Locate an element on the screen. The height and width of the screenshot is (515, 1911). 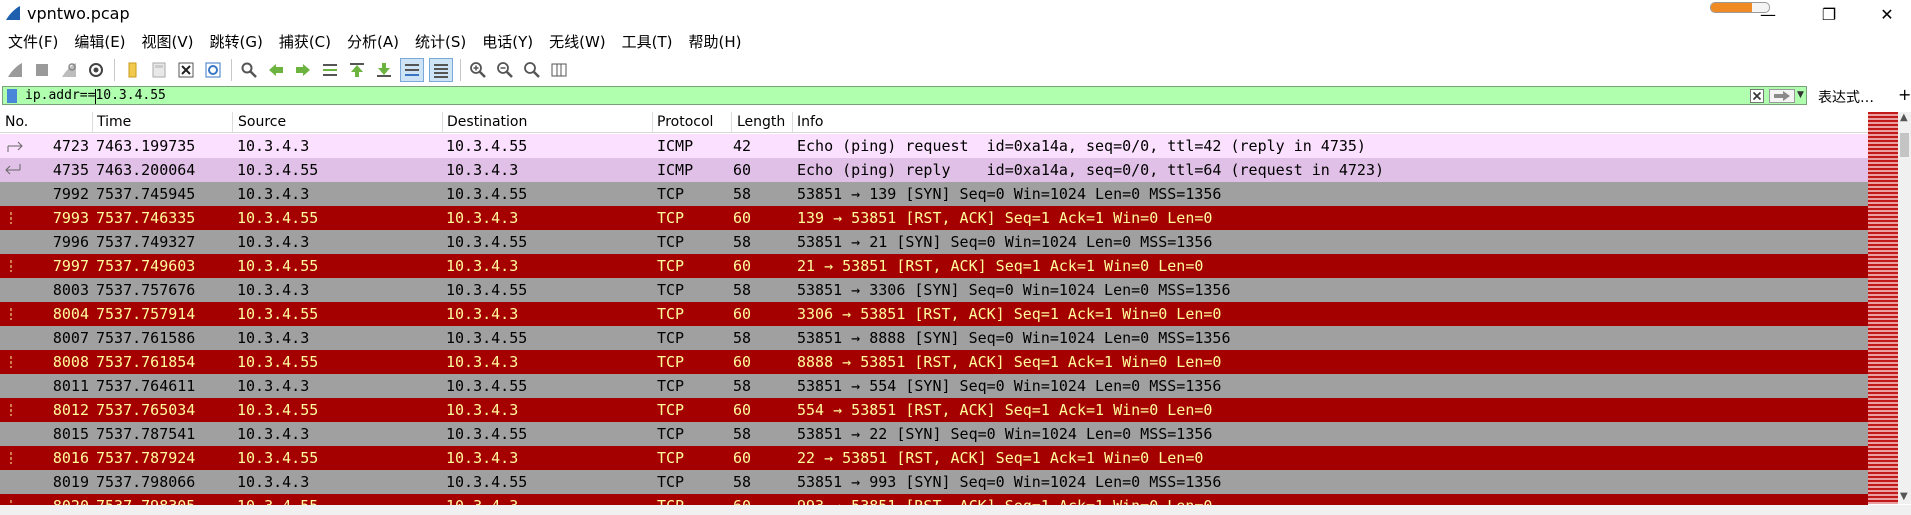
filter-history-dropdown-icon: ▼ is located at coordinates (1802, 96).